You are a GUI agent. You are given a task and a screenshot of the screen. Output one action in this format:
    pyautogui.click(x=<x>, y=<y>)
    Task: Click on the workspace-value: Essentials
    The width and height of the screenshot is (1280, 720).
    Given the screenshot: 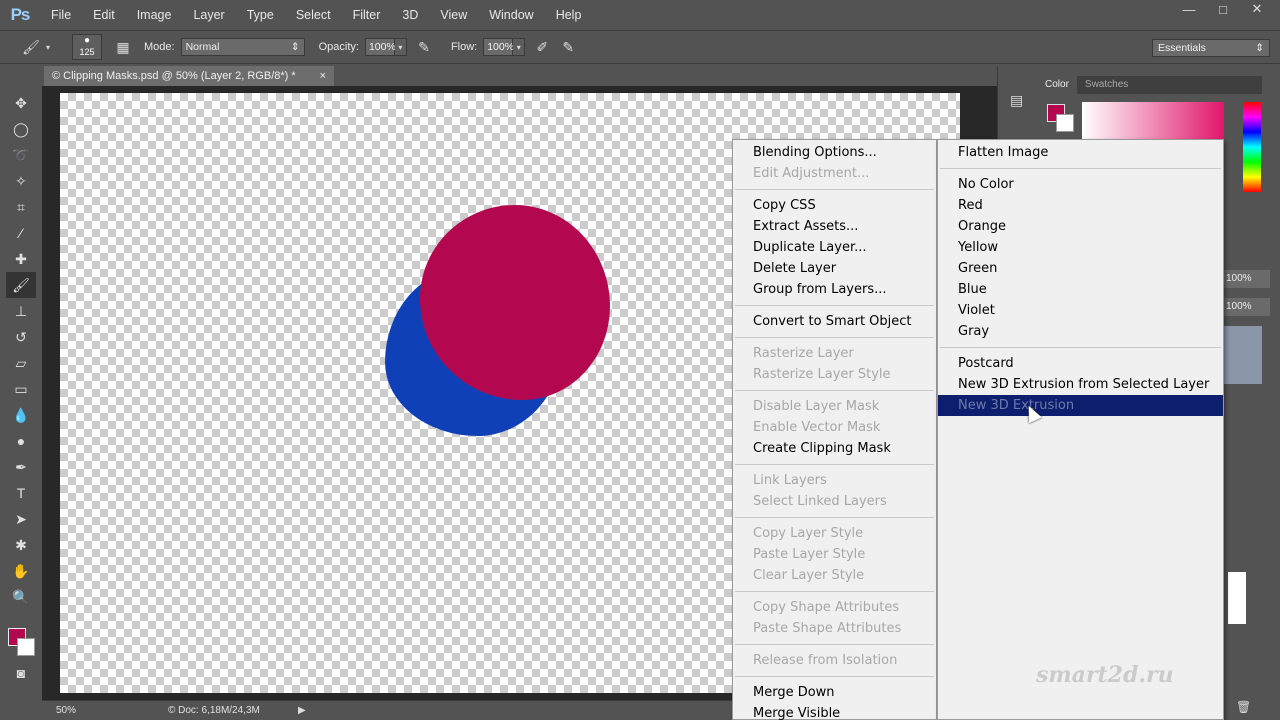 What is the action you would take?
    pyautogui.click(x=1182, y=48)
    